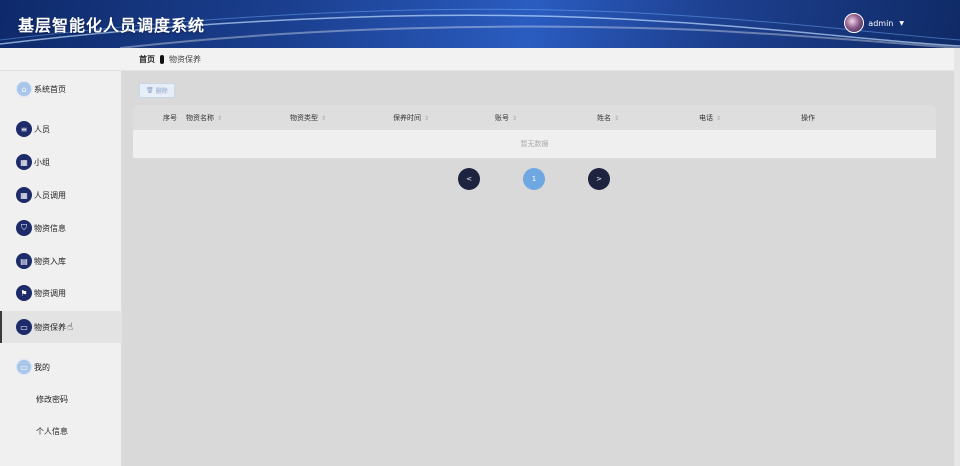 This screenshot has height=466, width=960. Describe the element at coordinates (599, 179) in the screenshot. I see `pagination-next-button: >` at that location.